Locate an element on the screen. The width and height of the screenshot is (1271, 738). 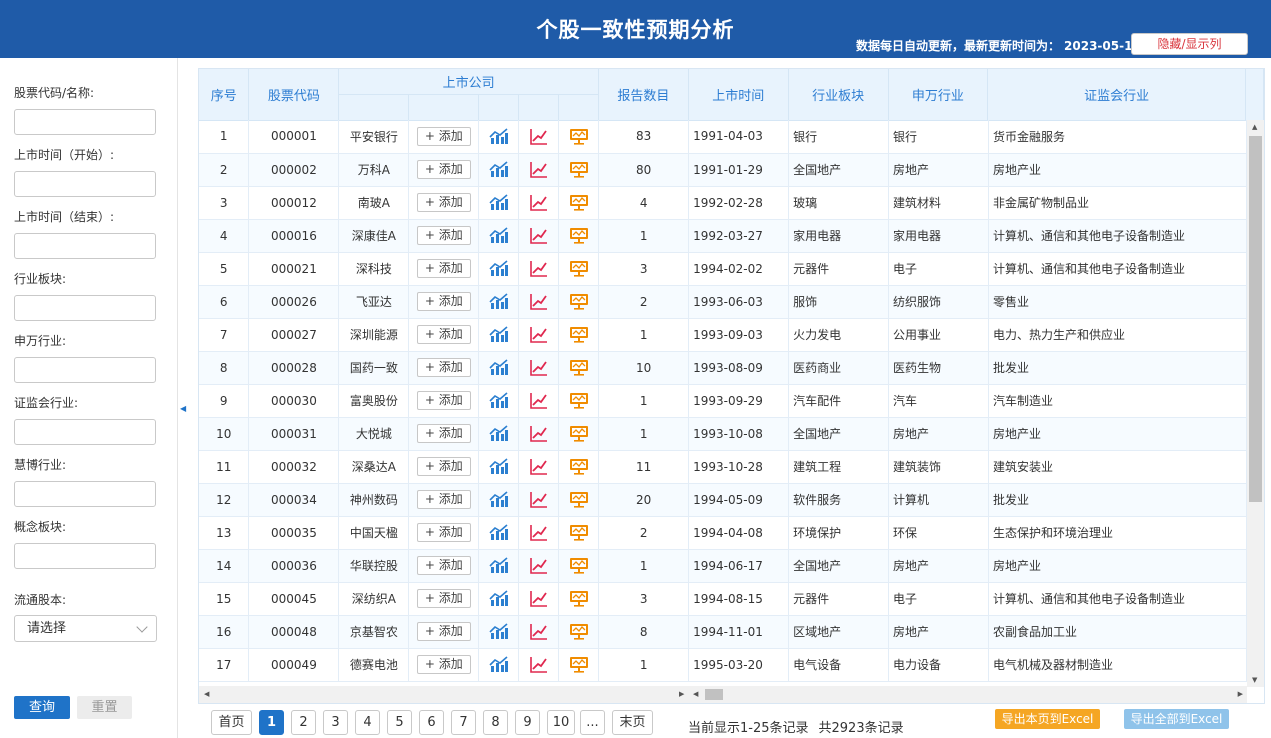
page-number-button: 2 is located at coordinates (303, 722).